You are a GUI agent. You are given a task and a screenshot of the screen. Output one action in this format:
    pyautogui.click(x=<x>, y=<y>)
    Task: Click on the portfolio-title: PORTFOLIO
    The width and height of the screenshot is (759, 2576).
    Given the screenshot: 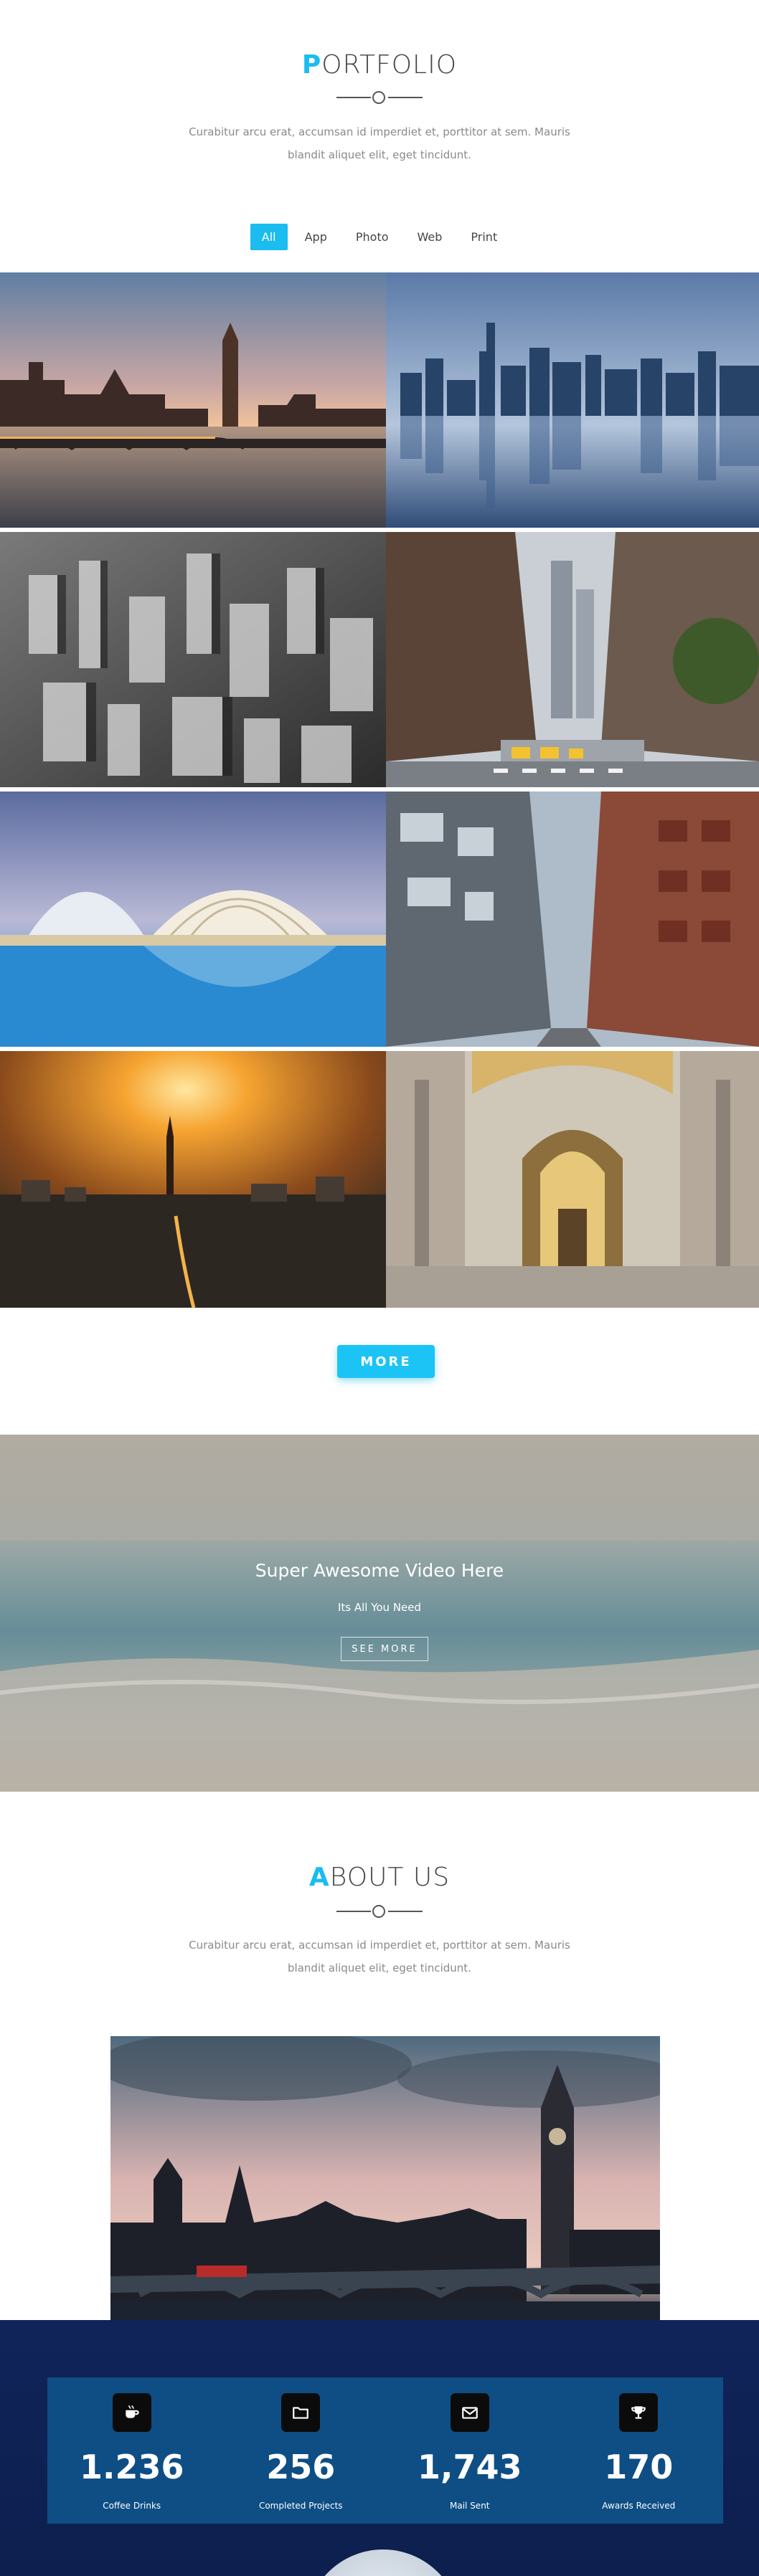 What is the action you would take?
    pyautogui.click(x=379, y=65)
    